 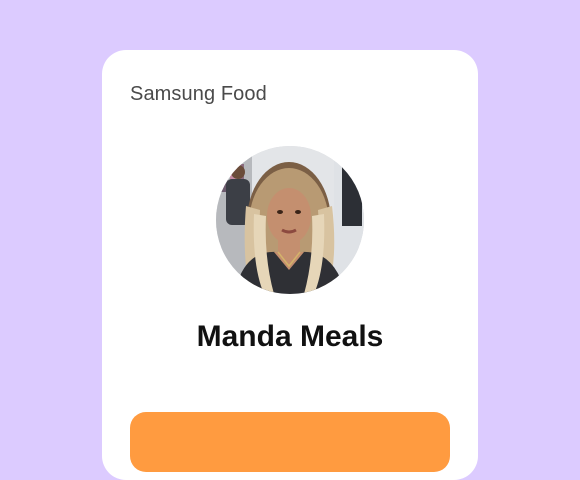 I want to click on profile-name: Manda Meals, so click(x=290, y=336).